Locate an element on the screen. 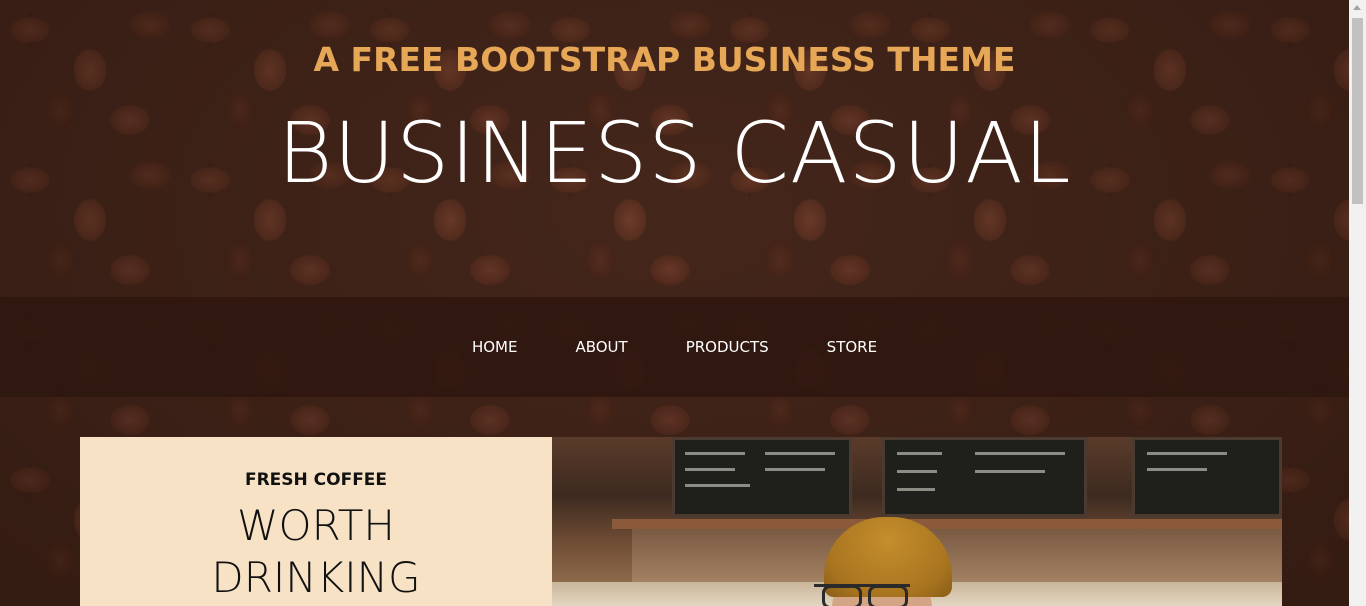 The height and width of the screenshot is (606, 1366). nav-item-home: HOME is located at coordinates (495, 347).